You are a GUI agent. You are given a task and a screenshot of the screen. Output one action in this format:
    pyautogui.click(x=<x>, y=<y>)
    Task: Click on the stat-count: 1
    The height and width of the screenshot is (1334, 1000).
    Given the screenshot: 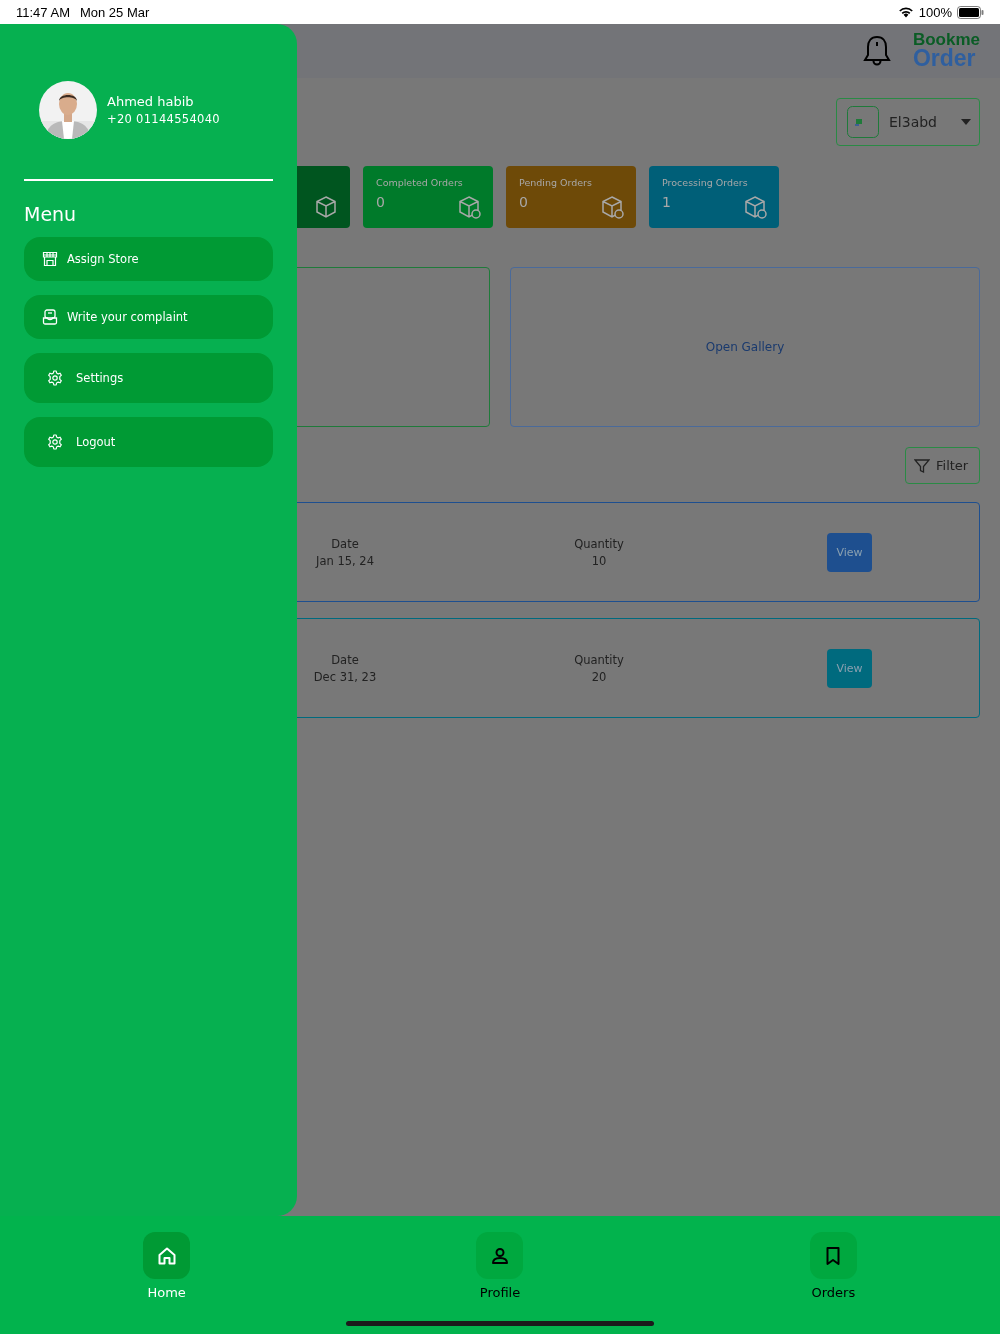 What is the action you would take?
    pyautogui.click(x=666, y=202)
    